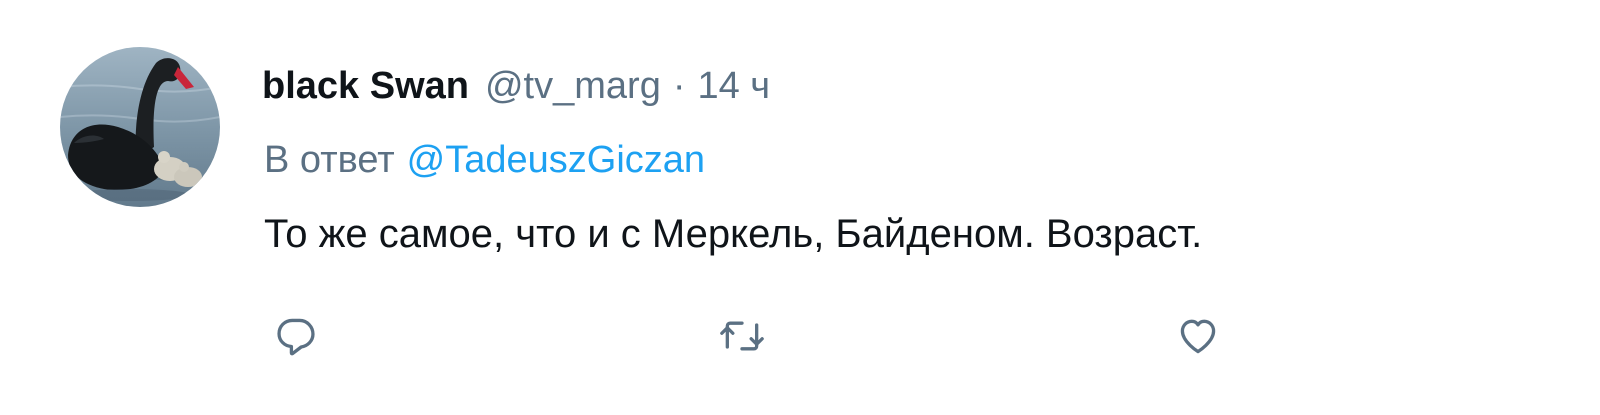 This screenshot has height=415, width=1600. I want to click on heart-icon, so click(1198, 336).